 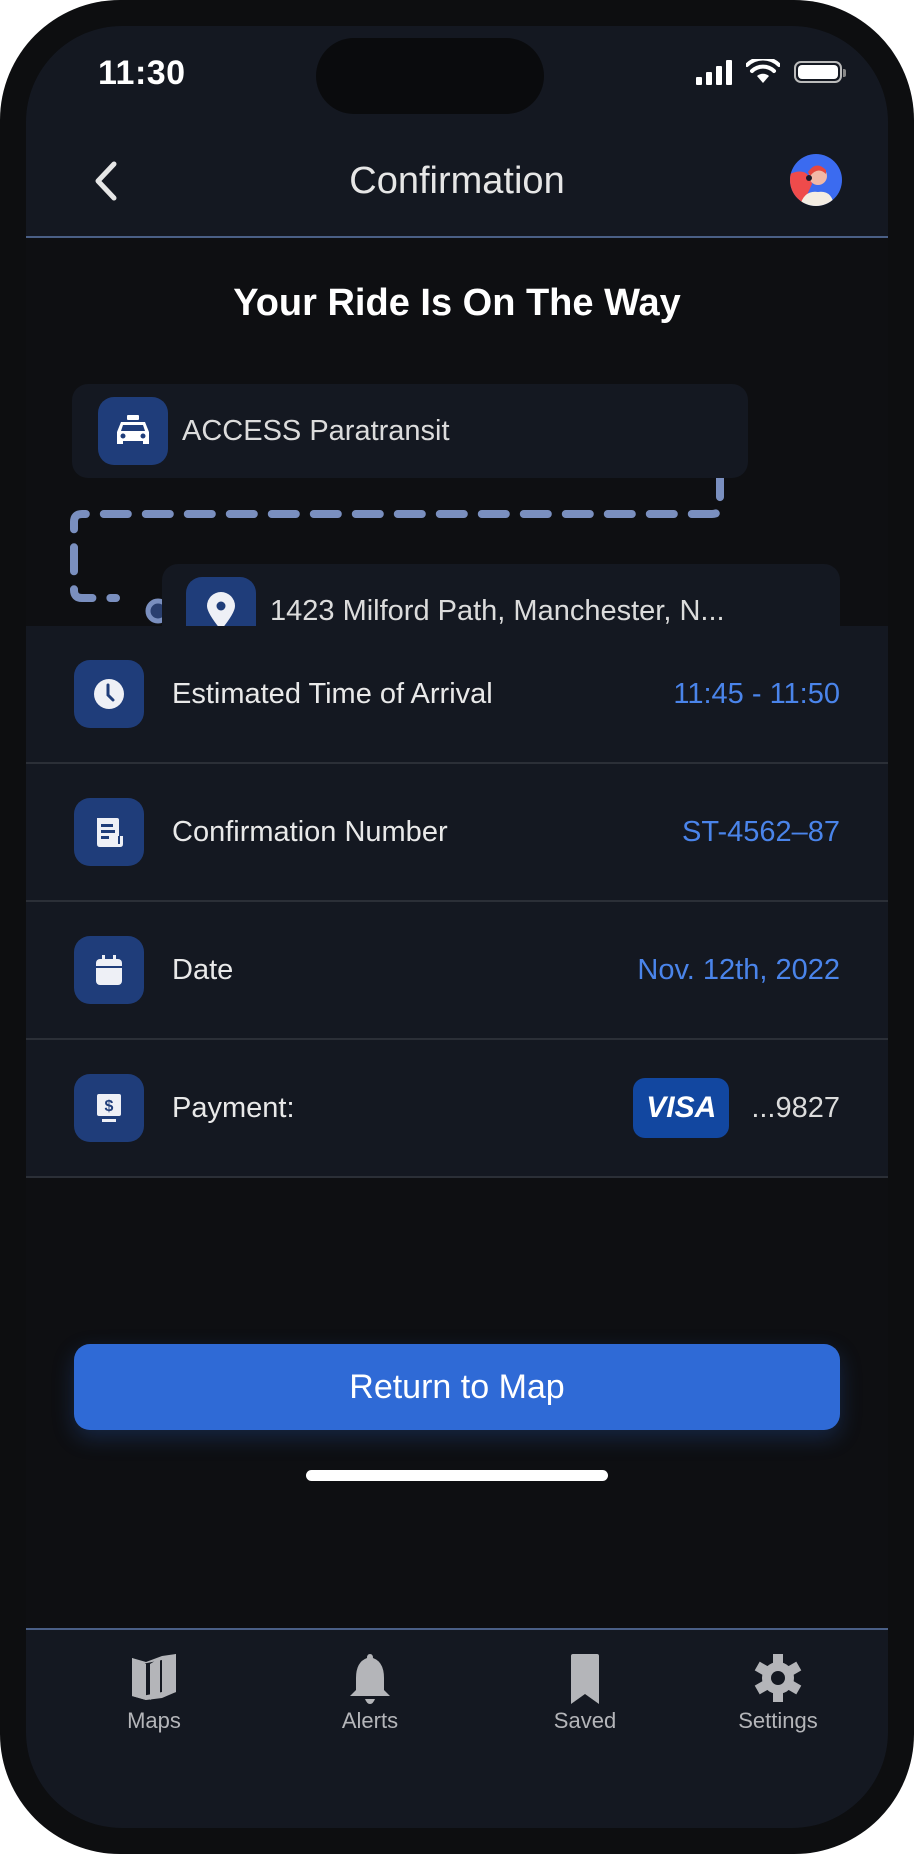 What do you see at coordinates (154, 1720) in the screenshot?
I see `tab-maps-label: Maps` at bounding box center [154, 1720].